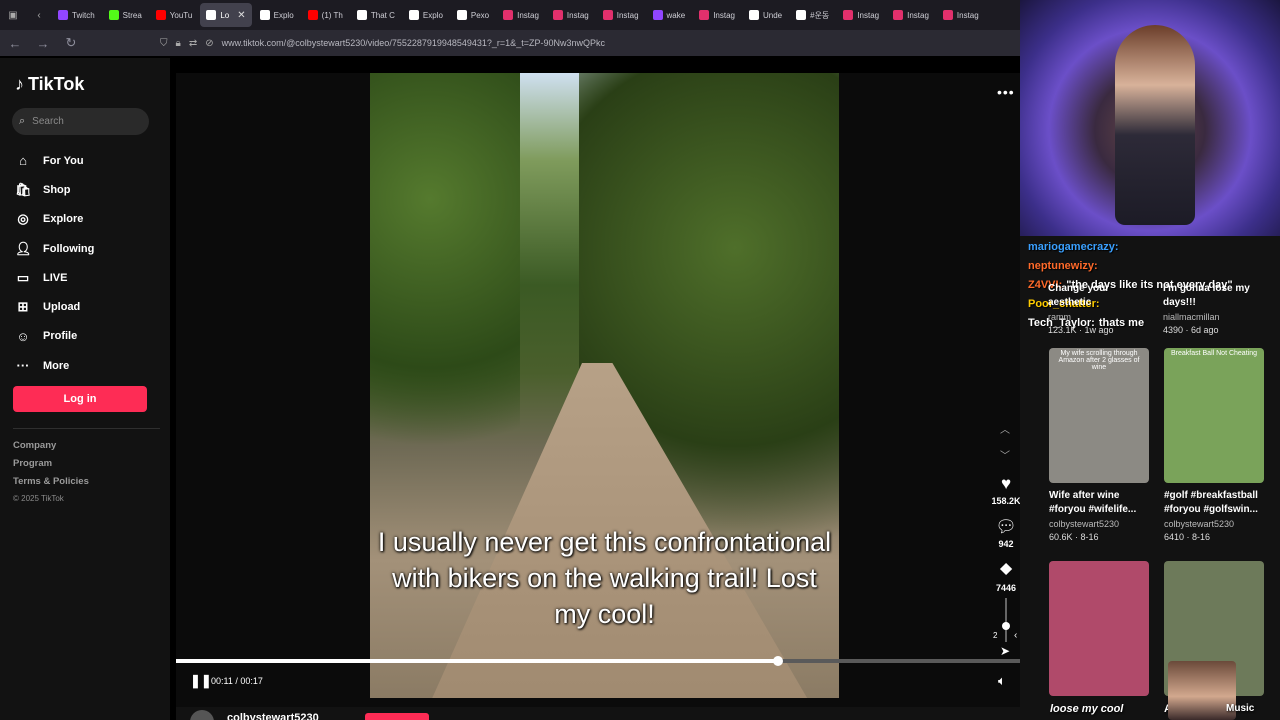 The height and width of the screenshot is (720, 1280). Describe the element at coordinates (1187, 537) in the screenshot. I see `video-card-stats: 6410 · 8-16` at that location.